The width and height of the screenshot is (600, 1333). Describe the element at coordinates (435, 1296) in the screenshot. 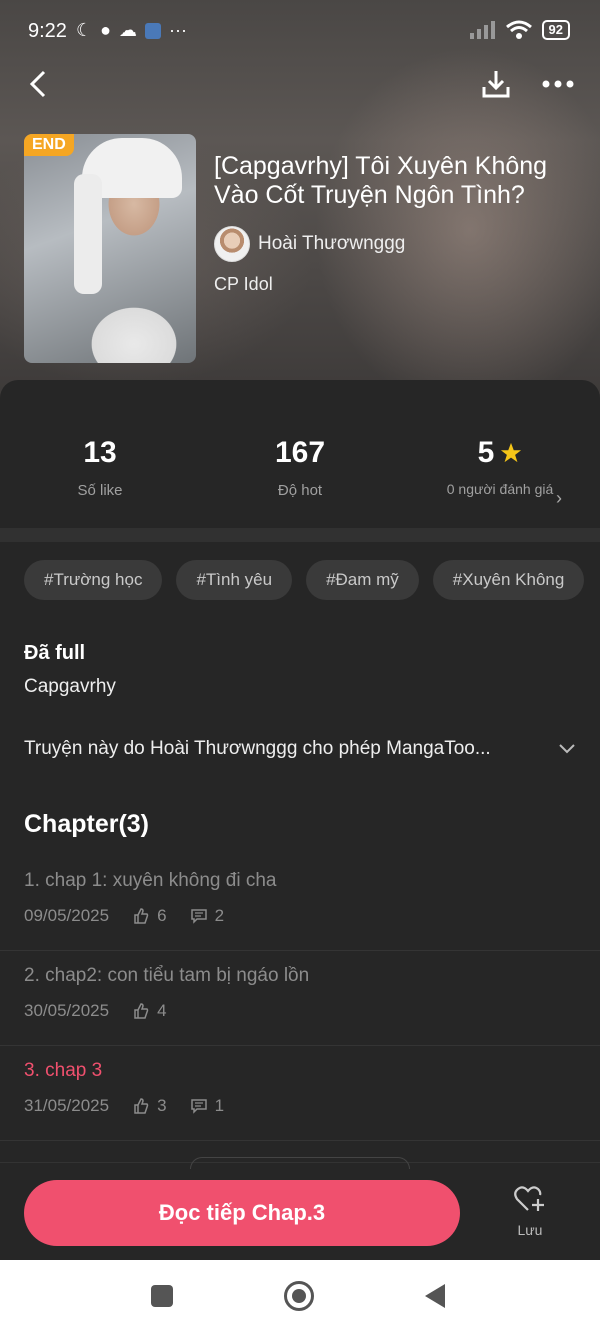

I see `system-back-icon` at that location.